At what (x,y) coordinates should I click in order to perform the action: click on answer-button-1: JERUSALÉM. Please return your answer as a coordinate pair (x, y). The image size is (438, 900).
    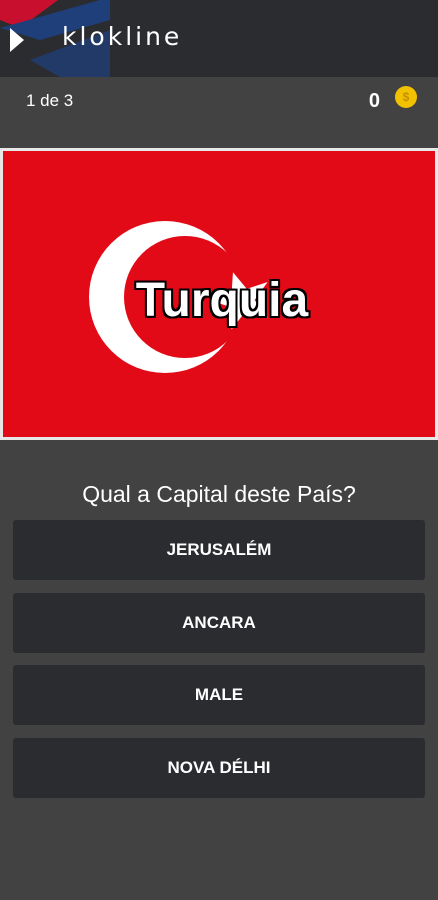
    Looking at the image, I should click on (219, 550).